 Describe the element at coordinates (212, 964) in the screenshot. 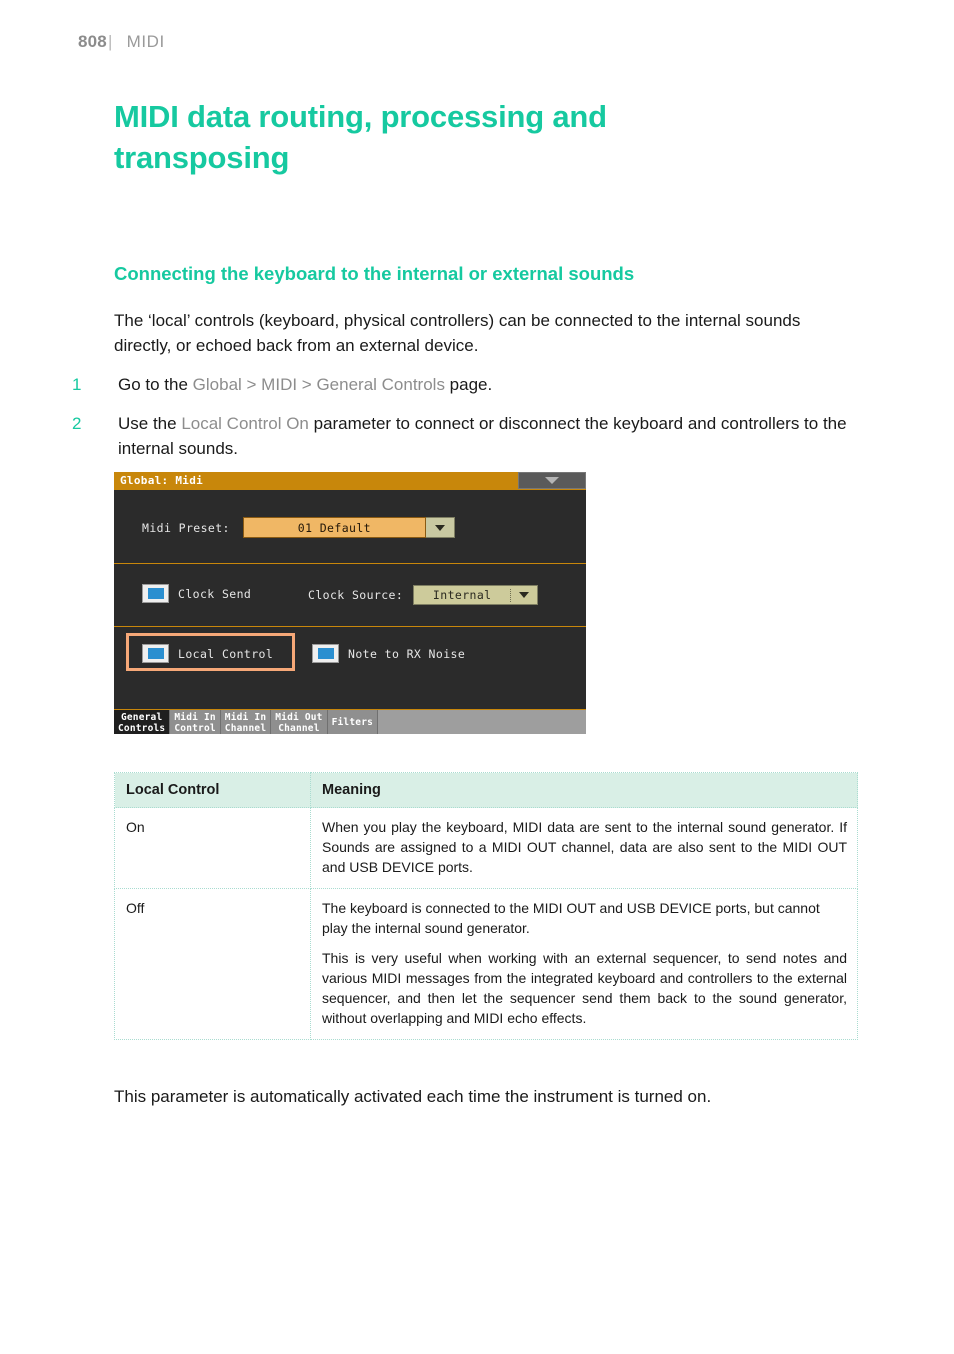

I see `table-cell-key: Off` at that location.